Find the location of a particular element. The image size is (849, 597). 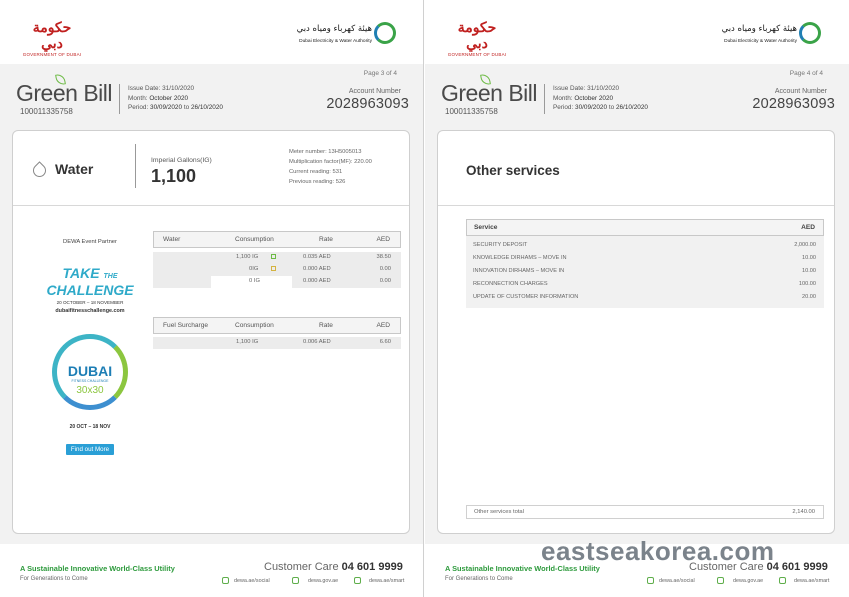

customer-care: Customer Care 04 601 9999 is located at coordinates (333, 567).